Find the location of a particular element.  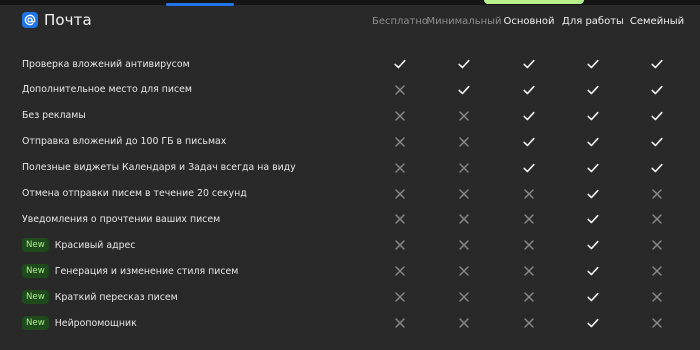

plan-header: Для работы is located at coordinates (593, 21).